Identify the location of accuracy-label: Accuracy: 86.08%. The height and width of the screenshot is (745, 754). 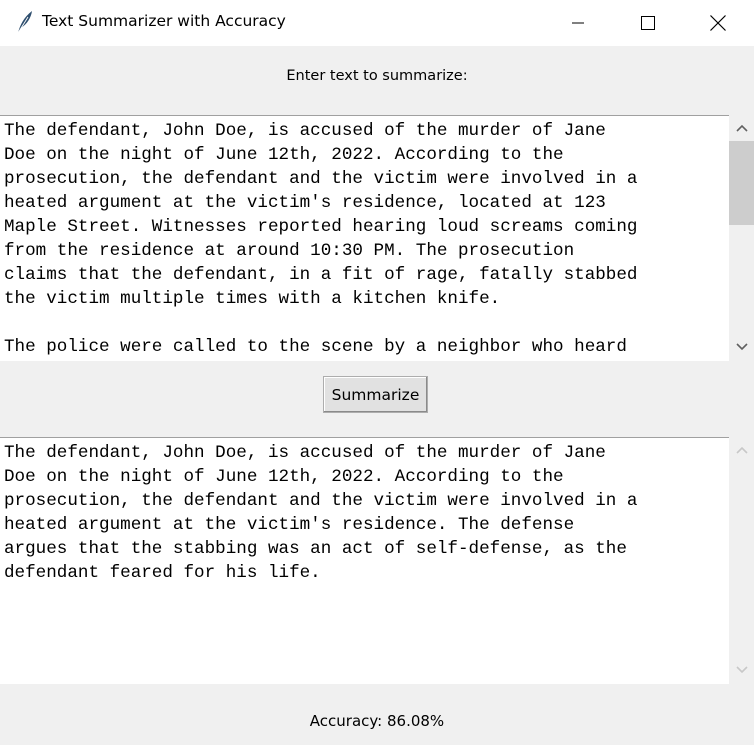
(377, 721).